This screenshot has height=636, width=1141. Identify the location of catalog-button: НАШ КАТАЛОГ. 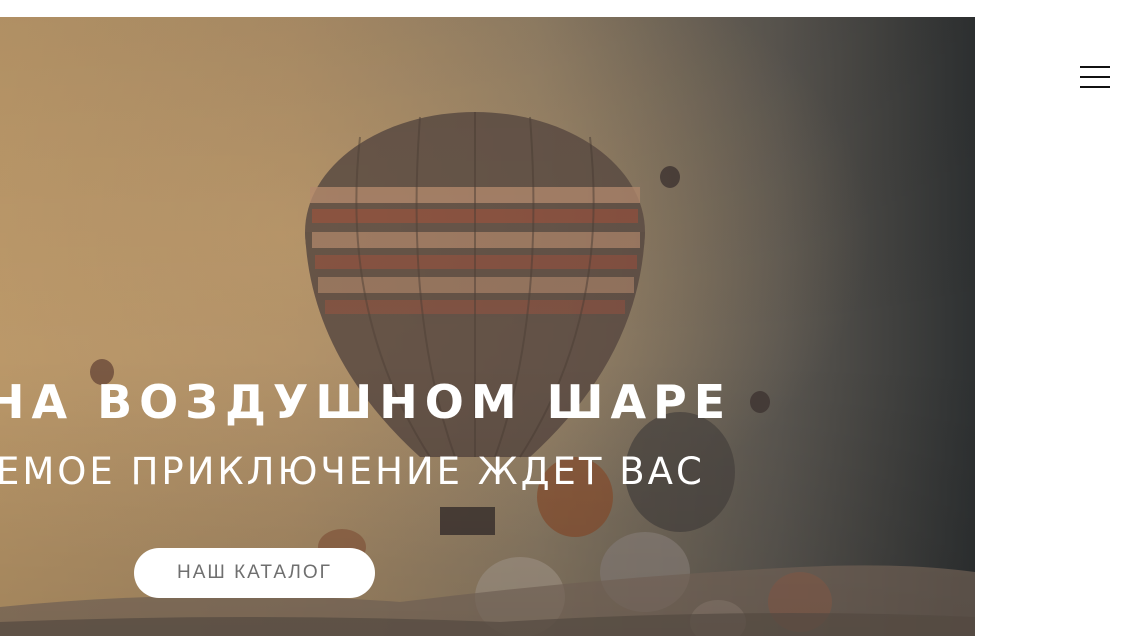
(254, 573).